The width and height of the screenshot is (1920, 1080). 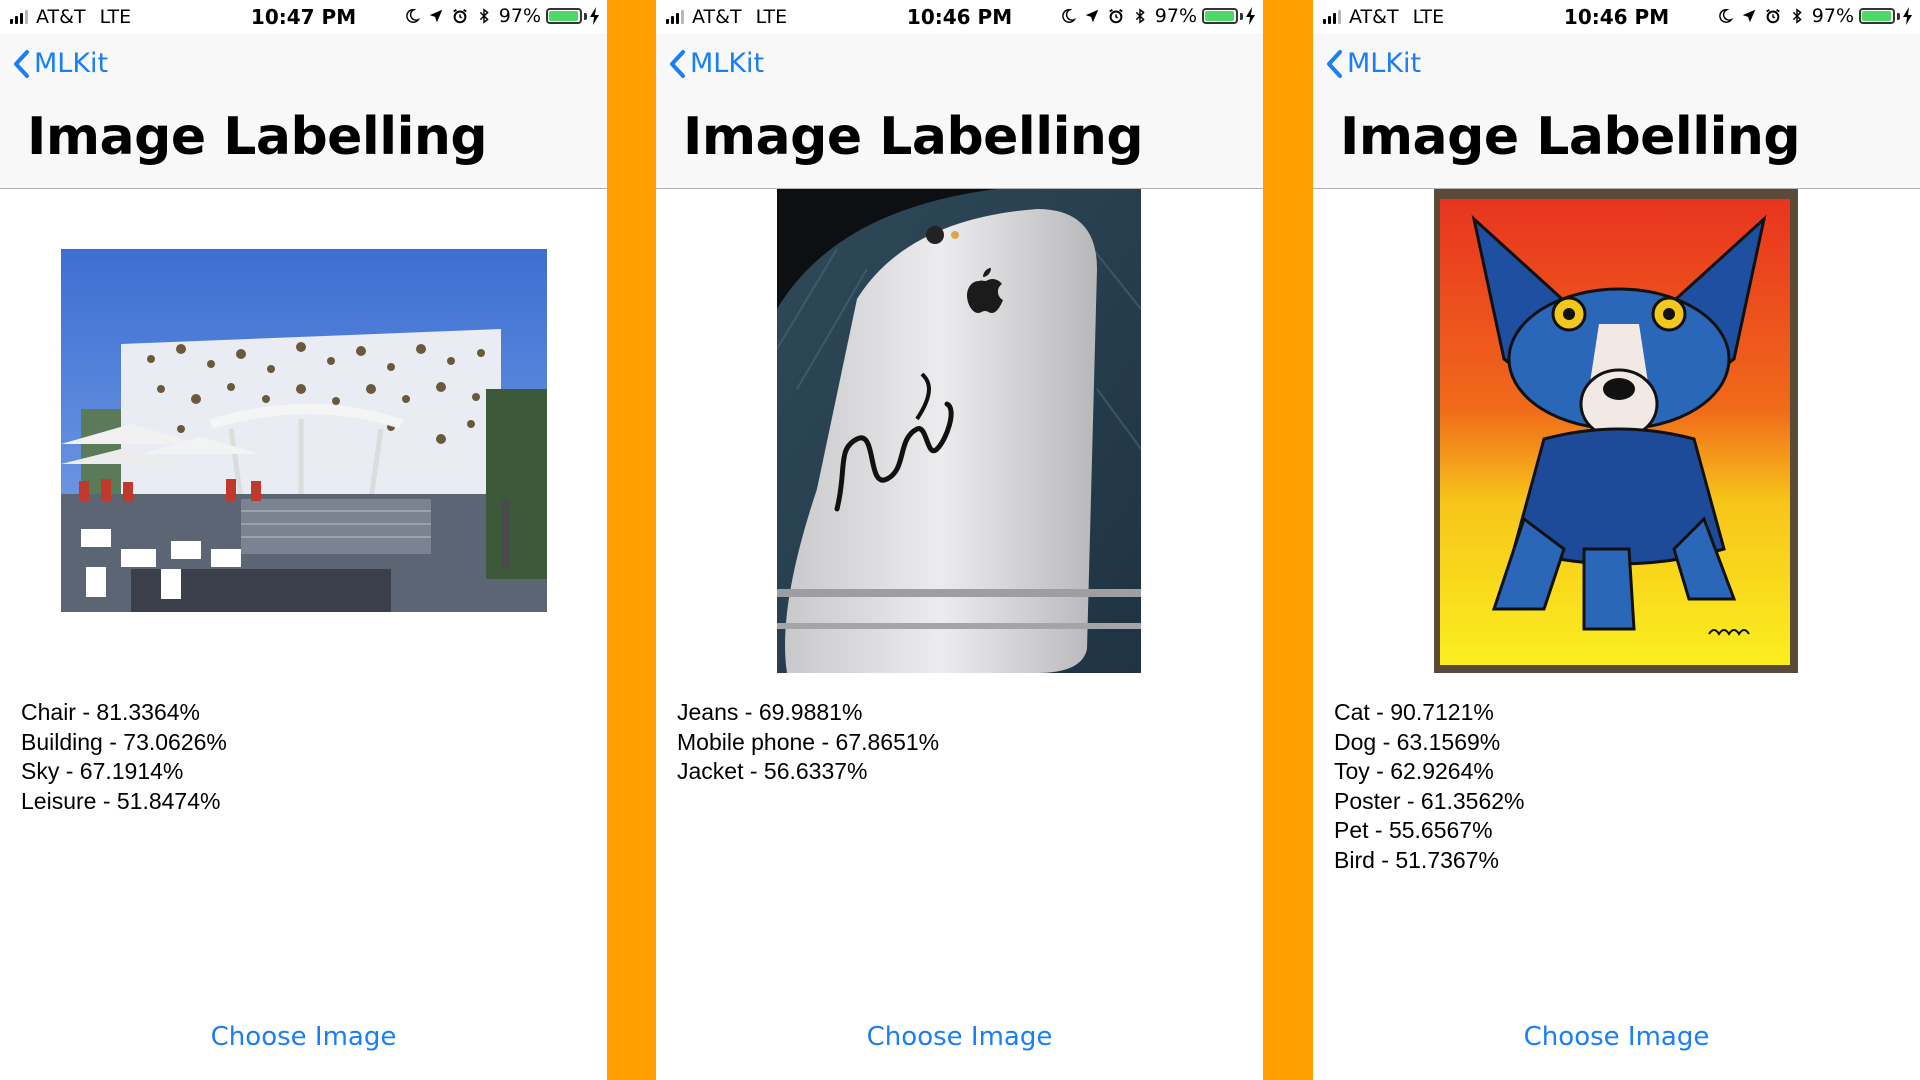 What do you see at coordinates (1429, 800) in the screenshot?
I see `result-item: Poster - 61.3562%` at bounding box center [1429, 800].